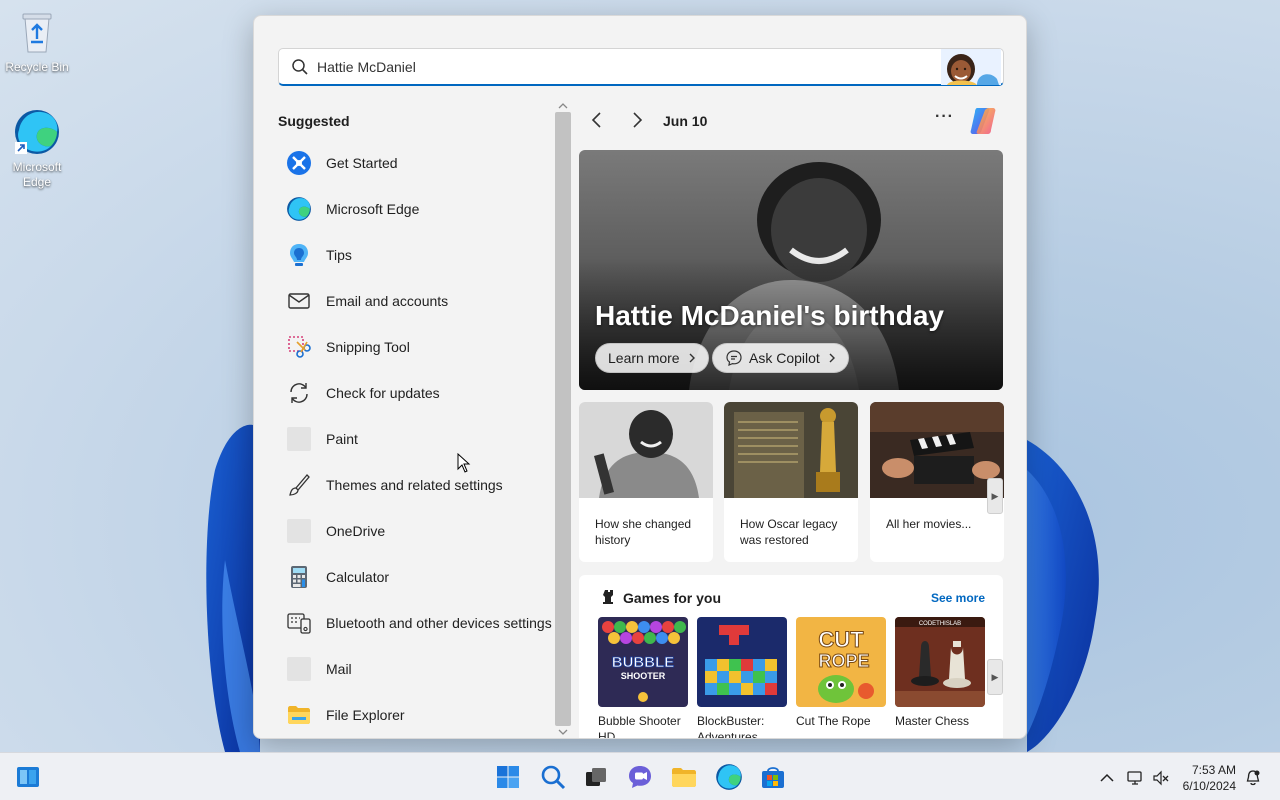 This screenshot has width=1280, height=800. I want to click on game-name: Bubble Shooter HD, so click(639, 726).